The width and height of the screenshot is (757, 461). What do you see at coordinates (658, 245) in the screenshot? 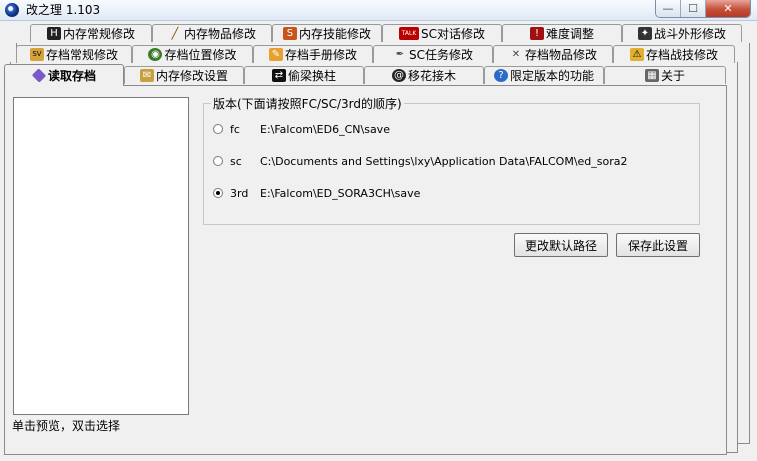
I see `save-settings-button: 保存此设置` at bounding box center [658, 245].